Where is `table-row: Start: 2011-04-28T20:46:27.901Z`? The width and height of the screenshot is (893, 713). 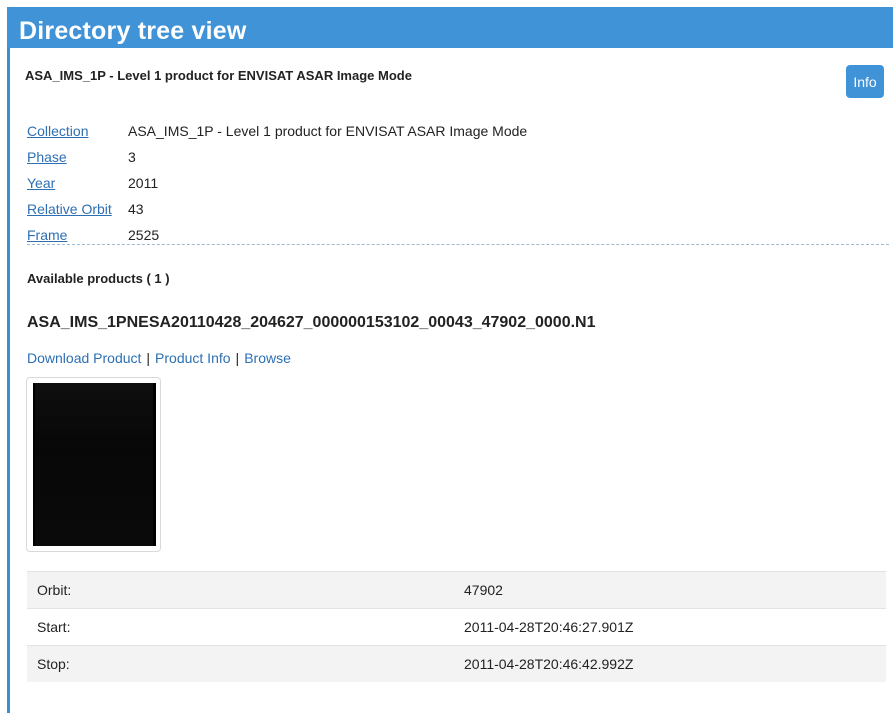
table-row: Start: 2011-04-28T20:46:27.901Z is located at coordinates (456, 627).